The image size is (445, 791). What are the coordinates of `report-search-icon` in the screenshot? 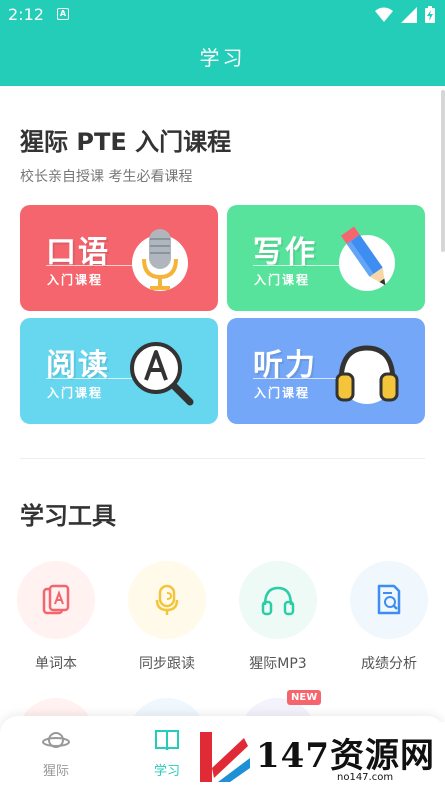 It's located at (389, 599).